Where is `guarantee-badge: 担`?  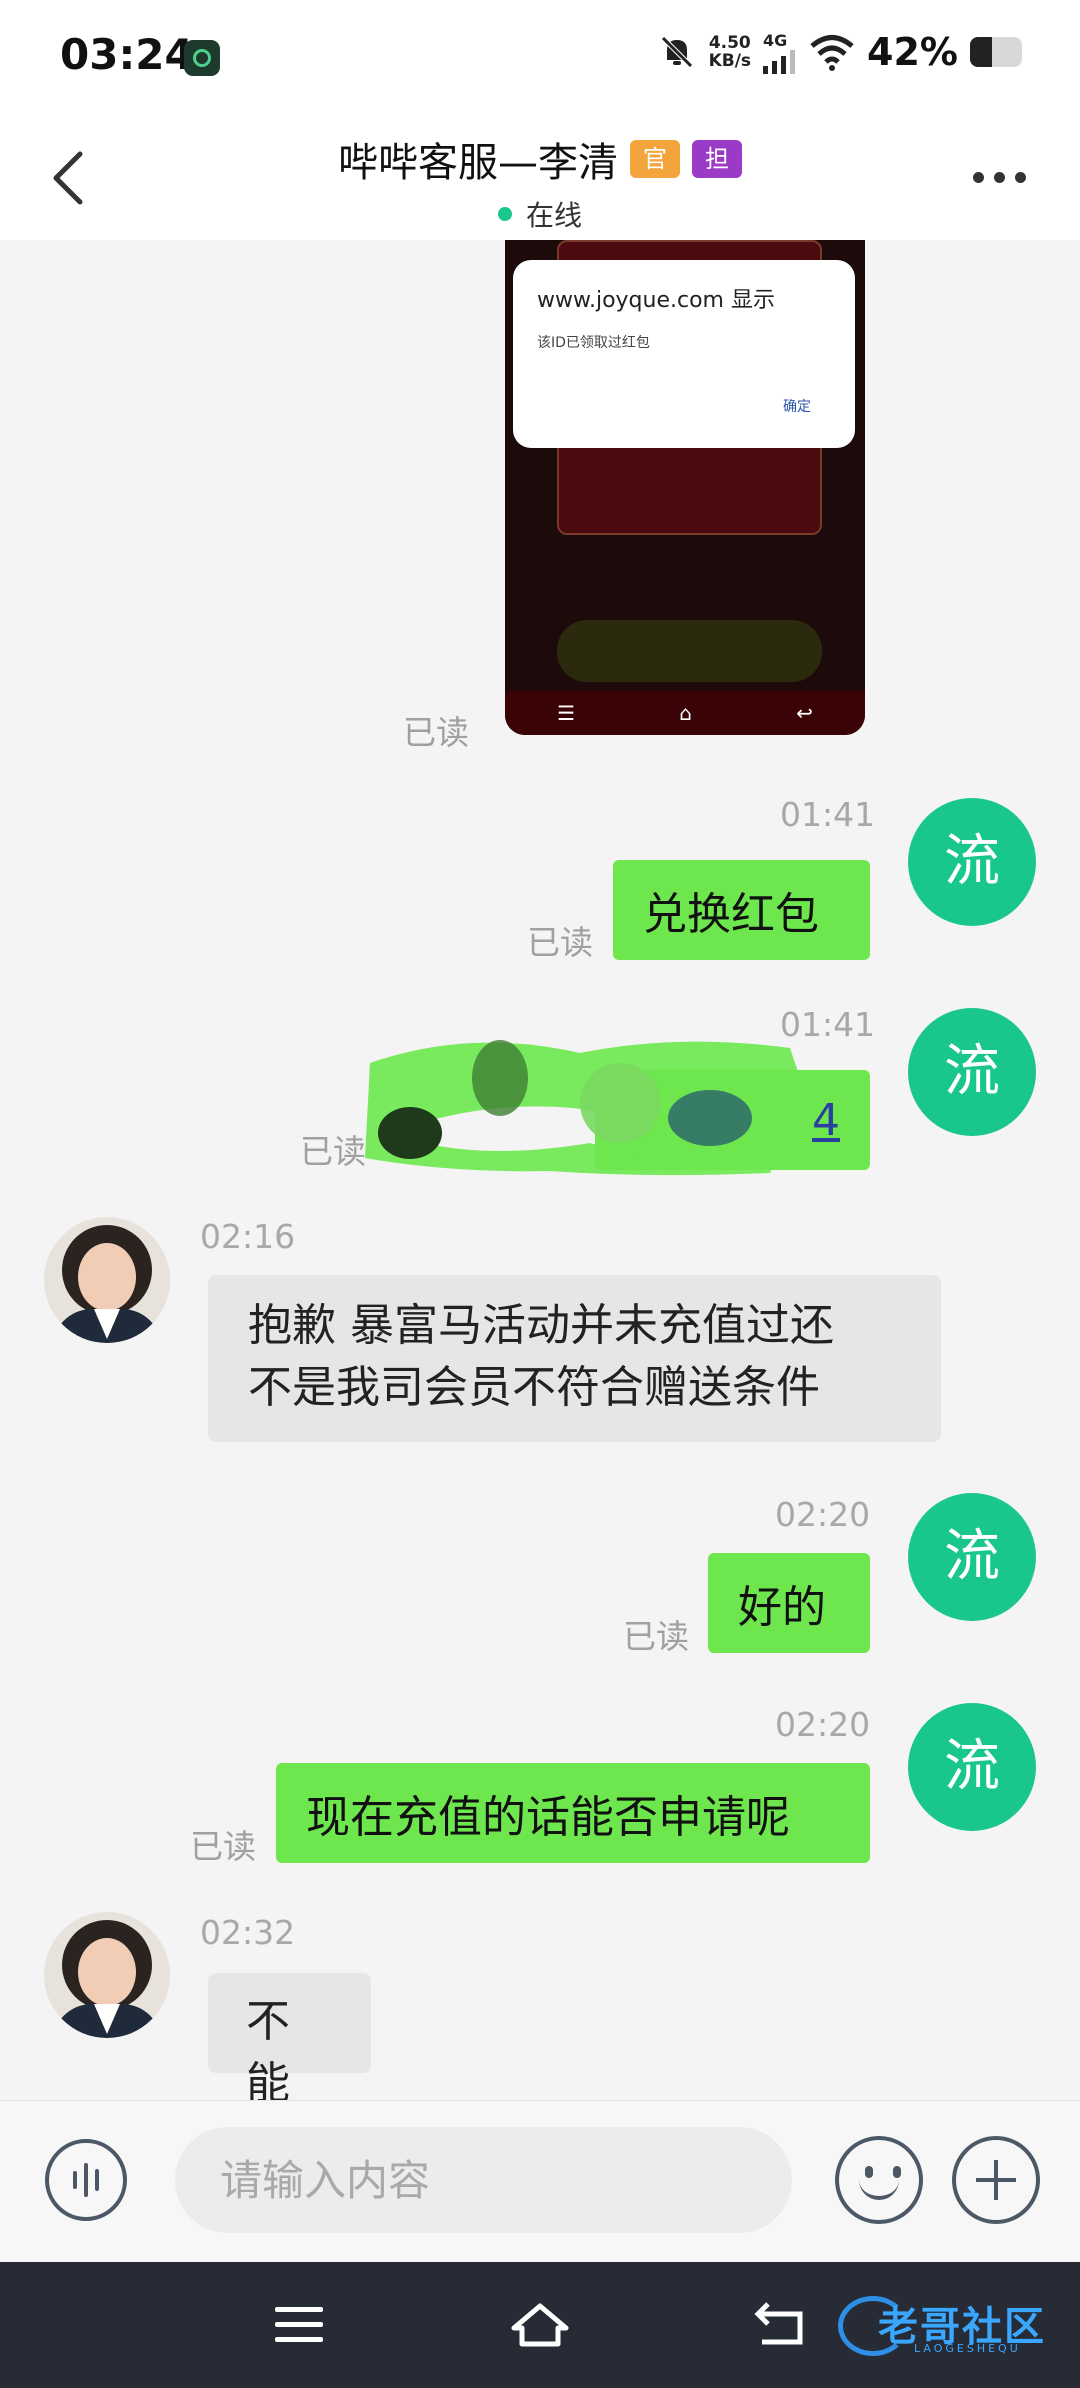 guarantee-badge: 担 is located at coordinates (717, 159).